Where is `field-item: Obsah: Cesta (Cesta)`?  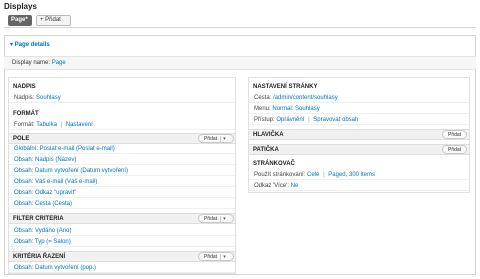
field-item: Obsah: Cesta (Cesta) is located at coordinates (122, 204).